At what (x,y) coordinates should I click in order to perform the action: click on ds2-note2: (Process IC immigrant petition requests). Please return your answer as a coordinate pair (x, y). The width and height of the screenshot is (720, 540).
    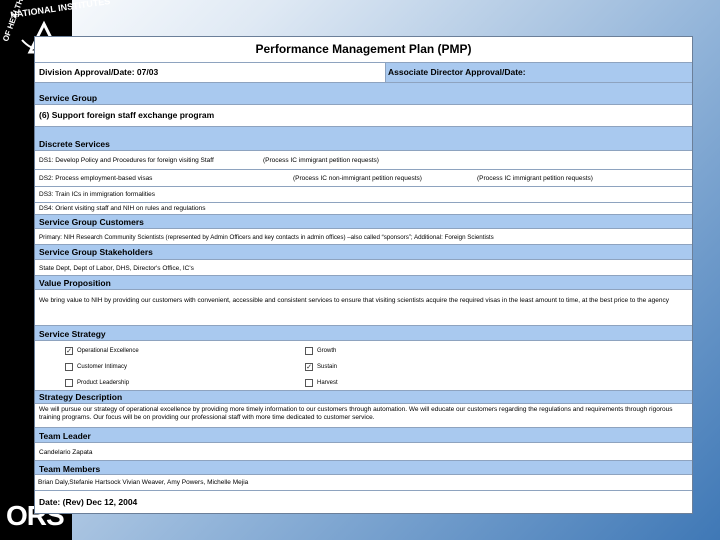
    Looking at the image, I should click on (535, 178).